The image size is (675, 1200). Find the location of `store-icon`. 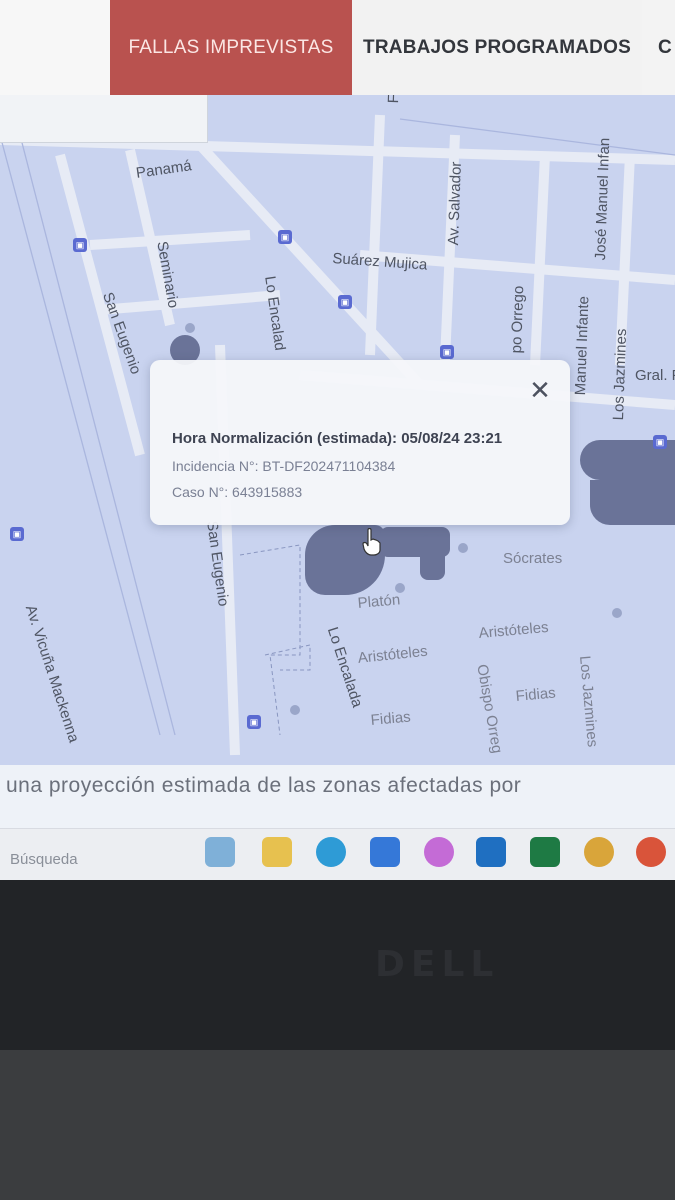

store-icon is located at coordinates (385, 852).